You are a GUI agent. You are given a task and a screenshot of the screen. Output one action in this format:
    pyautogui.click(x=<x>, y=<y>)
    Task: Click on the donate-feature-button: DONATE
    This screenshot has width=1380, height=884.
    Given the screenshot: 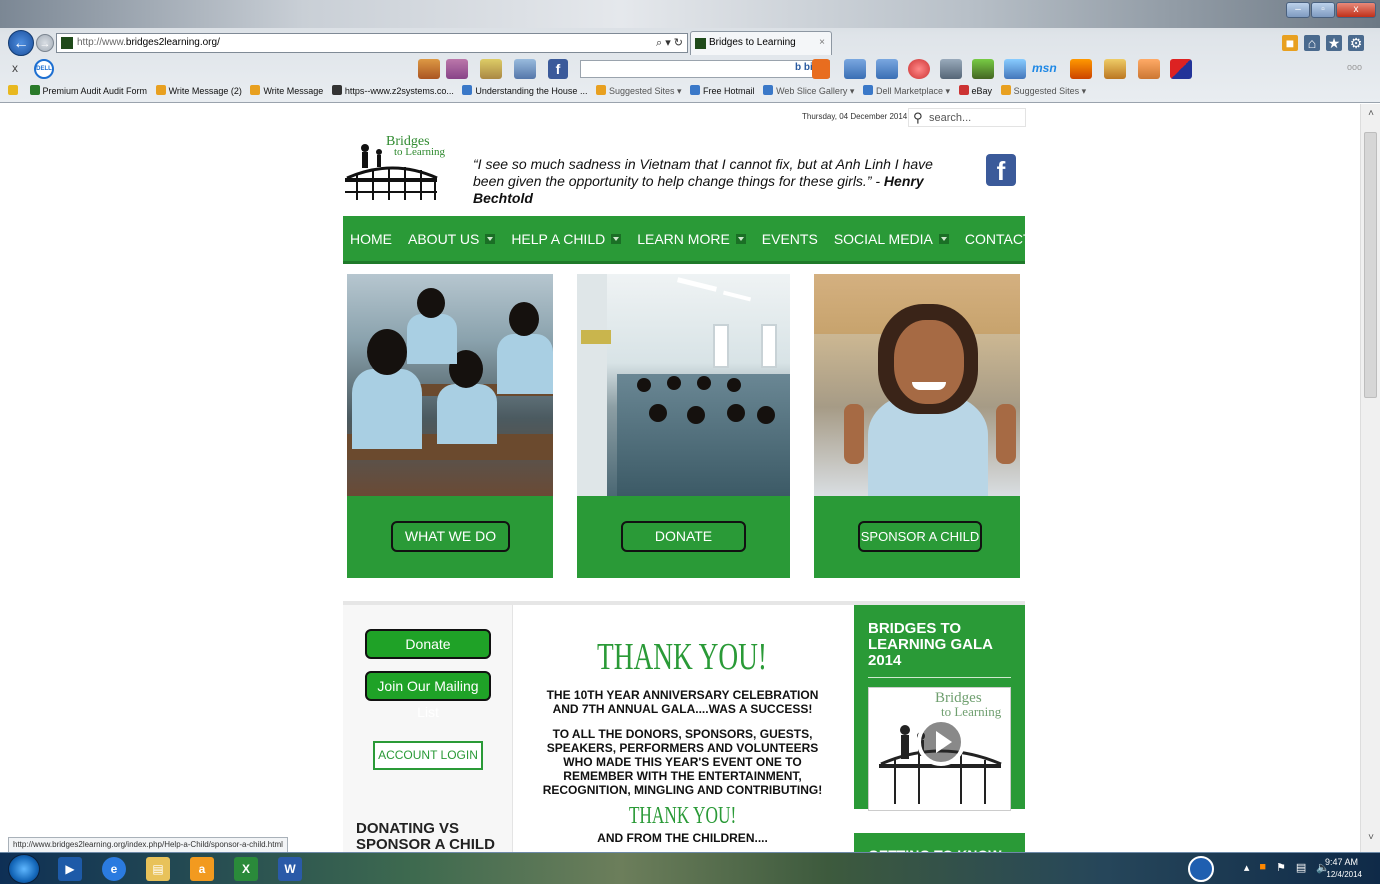 What is the action you would take?
    pyautogui.click(x=683, y=536)
    